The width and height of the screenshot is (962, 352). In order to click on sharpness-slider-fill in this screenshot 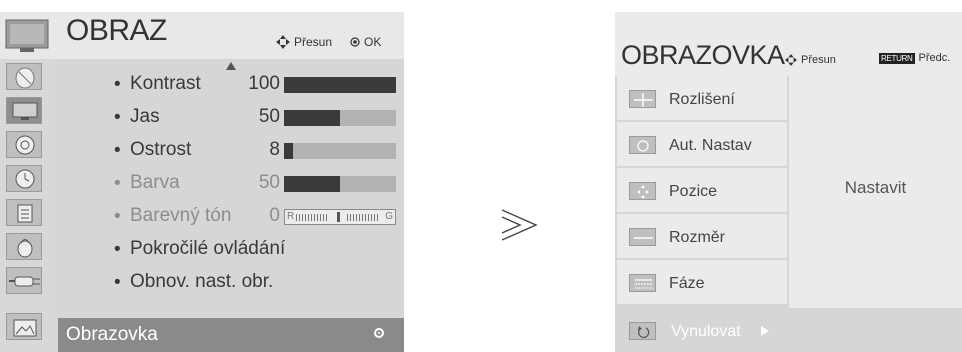, I will do `click(288, 151)`.